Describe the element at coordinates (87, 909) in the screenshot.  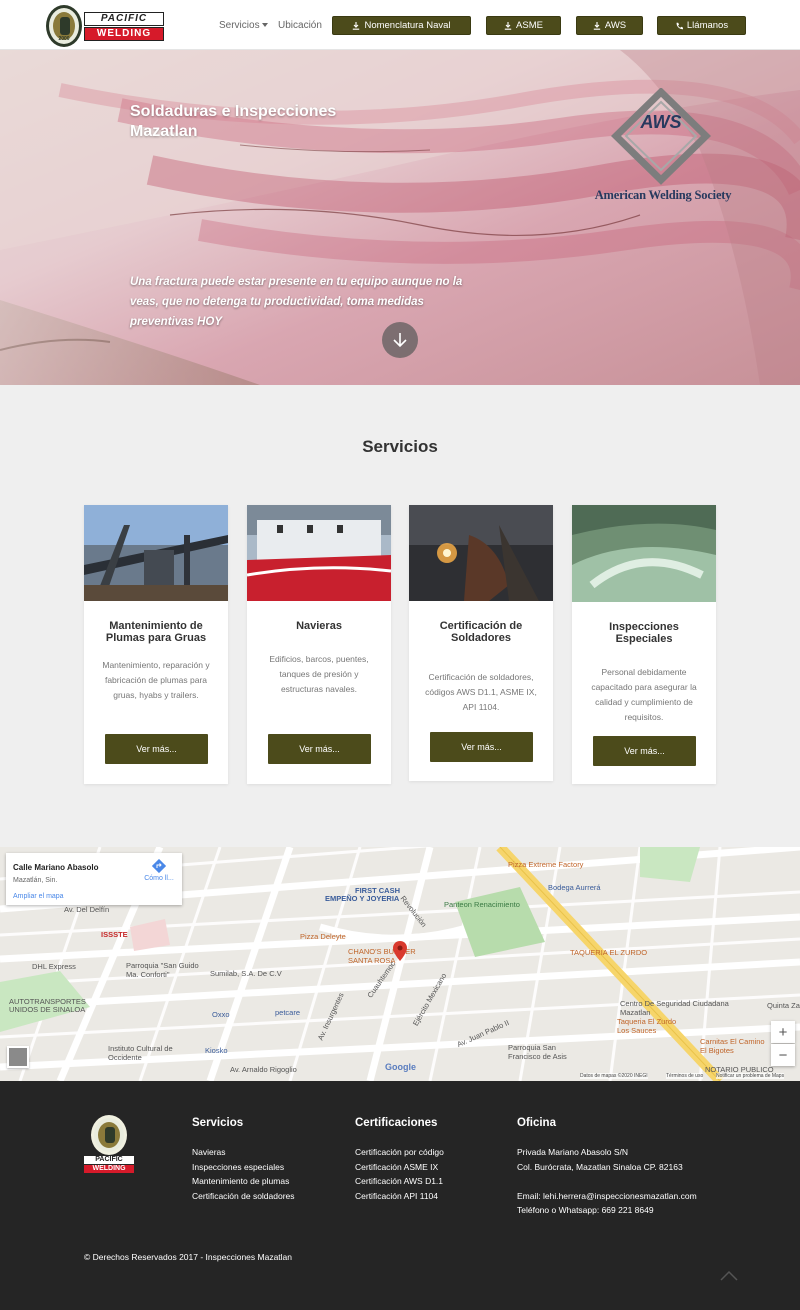
I see `map-label: Av. Del Delfín` at that location.